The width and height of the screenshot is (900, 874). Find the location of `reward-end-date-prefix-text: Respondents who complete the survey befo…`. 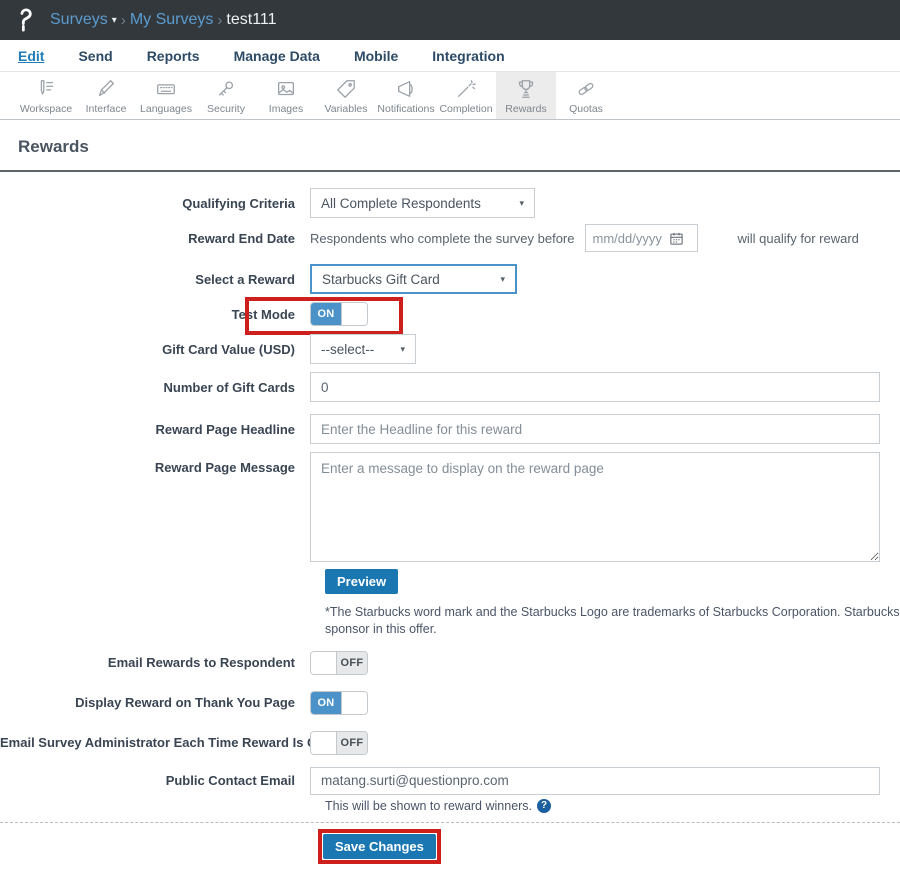

reward-end-date-prefix-text: Respondents who complete the survey befo… is located at coordinates (442, 238).